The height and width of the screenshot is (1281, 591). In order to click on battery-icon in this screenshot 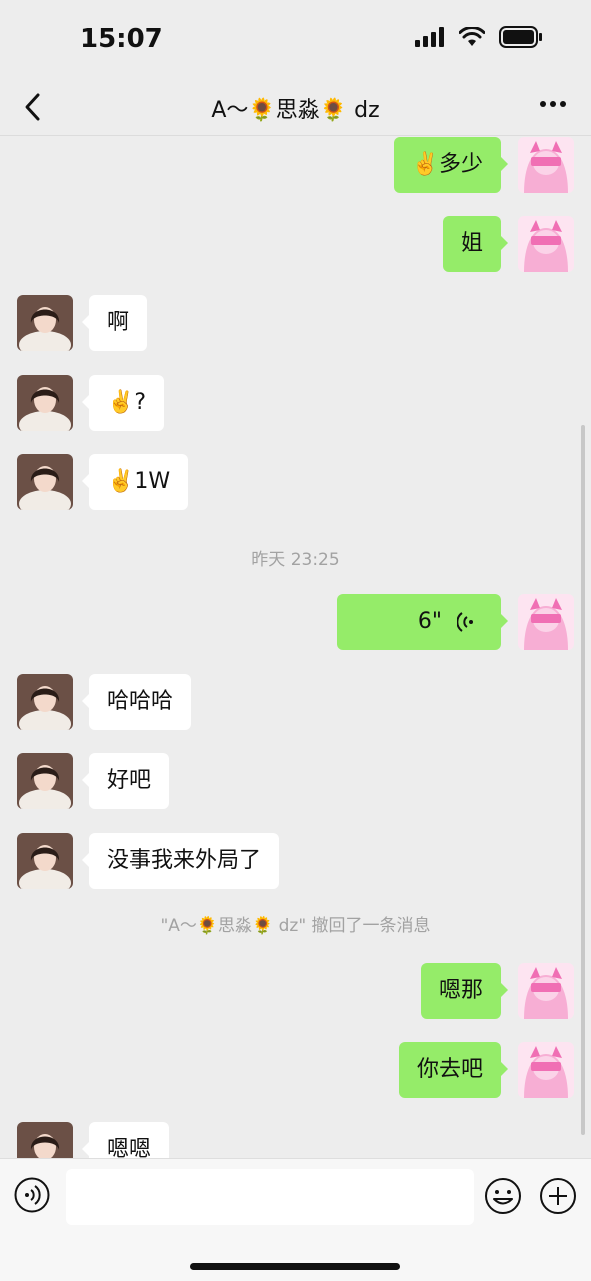, I will do `click(520, 37)`.